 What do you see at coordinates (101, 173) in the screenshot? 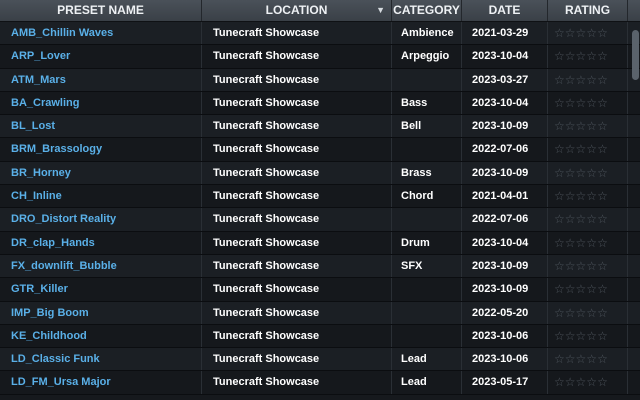
I see `preset-name: BR_Horney` at bounding box center [101, 173].